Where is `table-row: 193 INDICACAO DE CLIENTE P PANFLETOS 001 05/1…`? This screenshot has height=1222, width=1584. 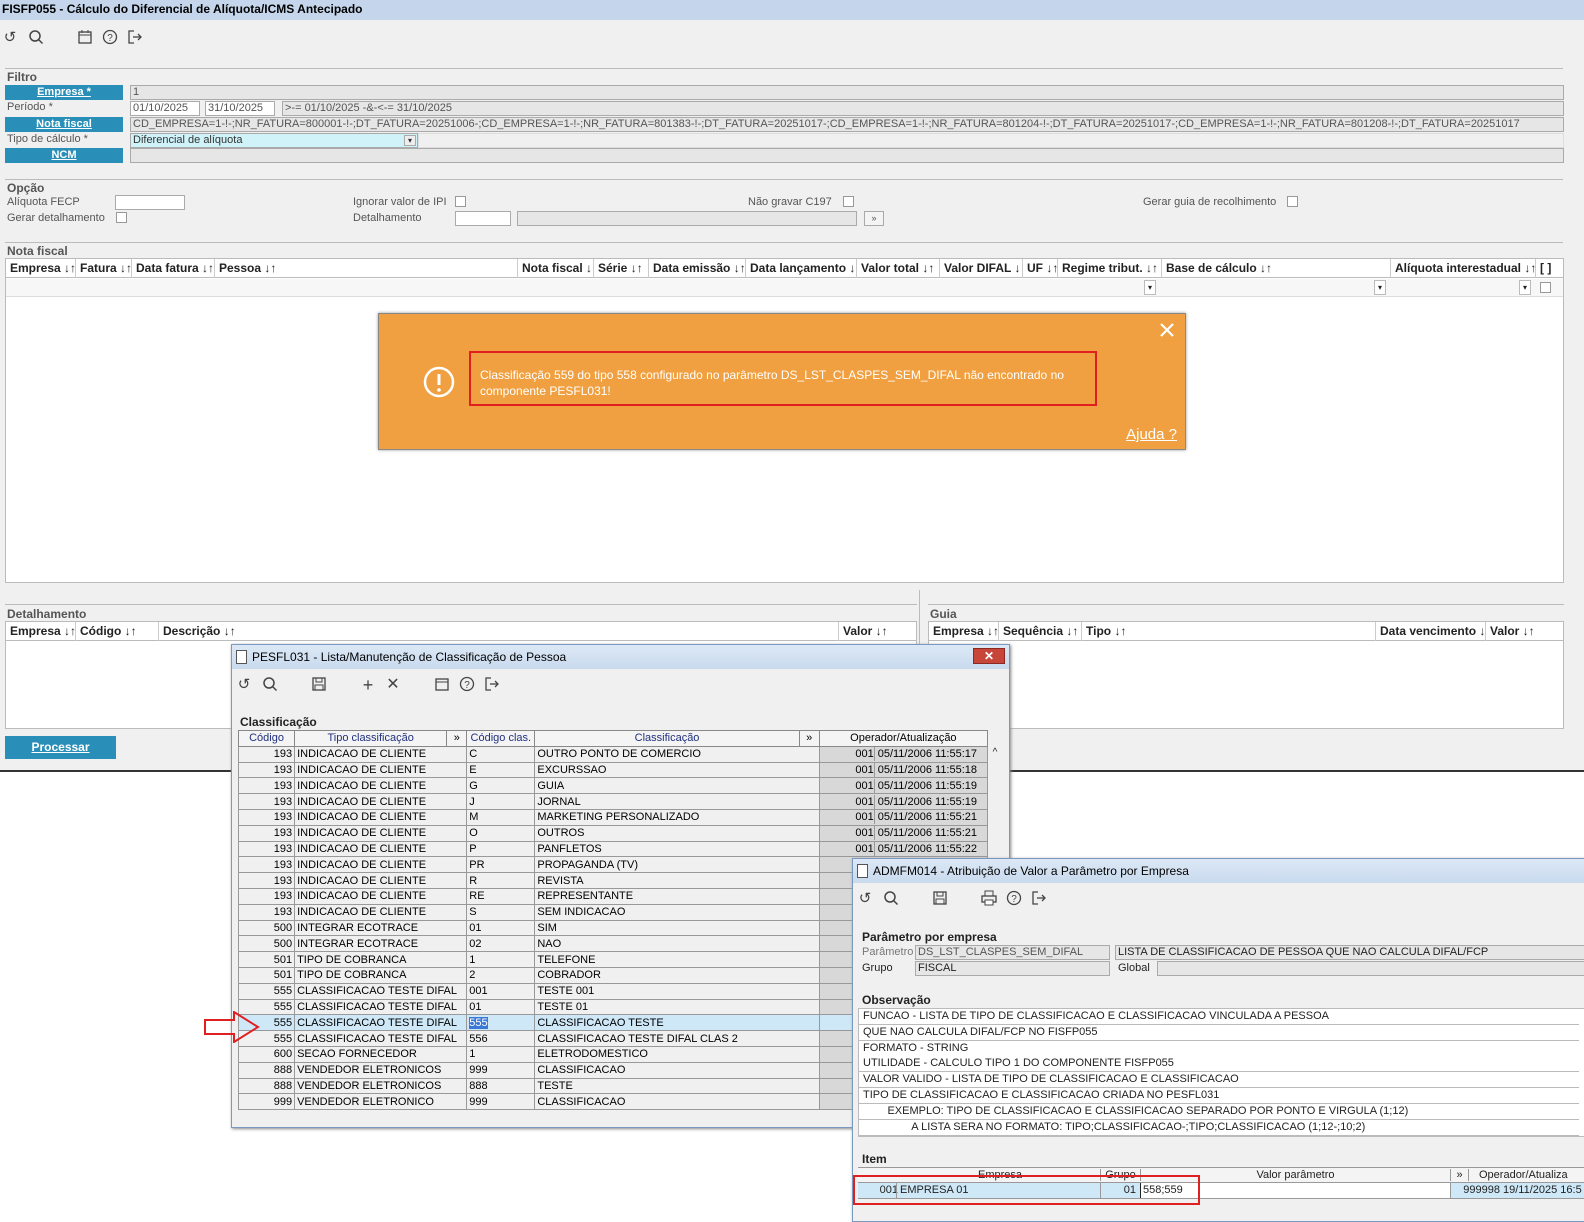 table-row: 193 INDICACAO DE CLIENTE P PANFLETOS 001 05/1… is located at coordinates (613, 849).